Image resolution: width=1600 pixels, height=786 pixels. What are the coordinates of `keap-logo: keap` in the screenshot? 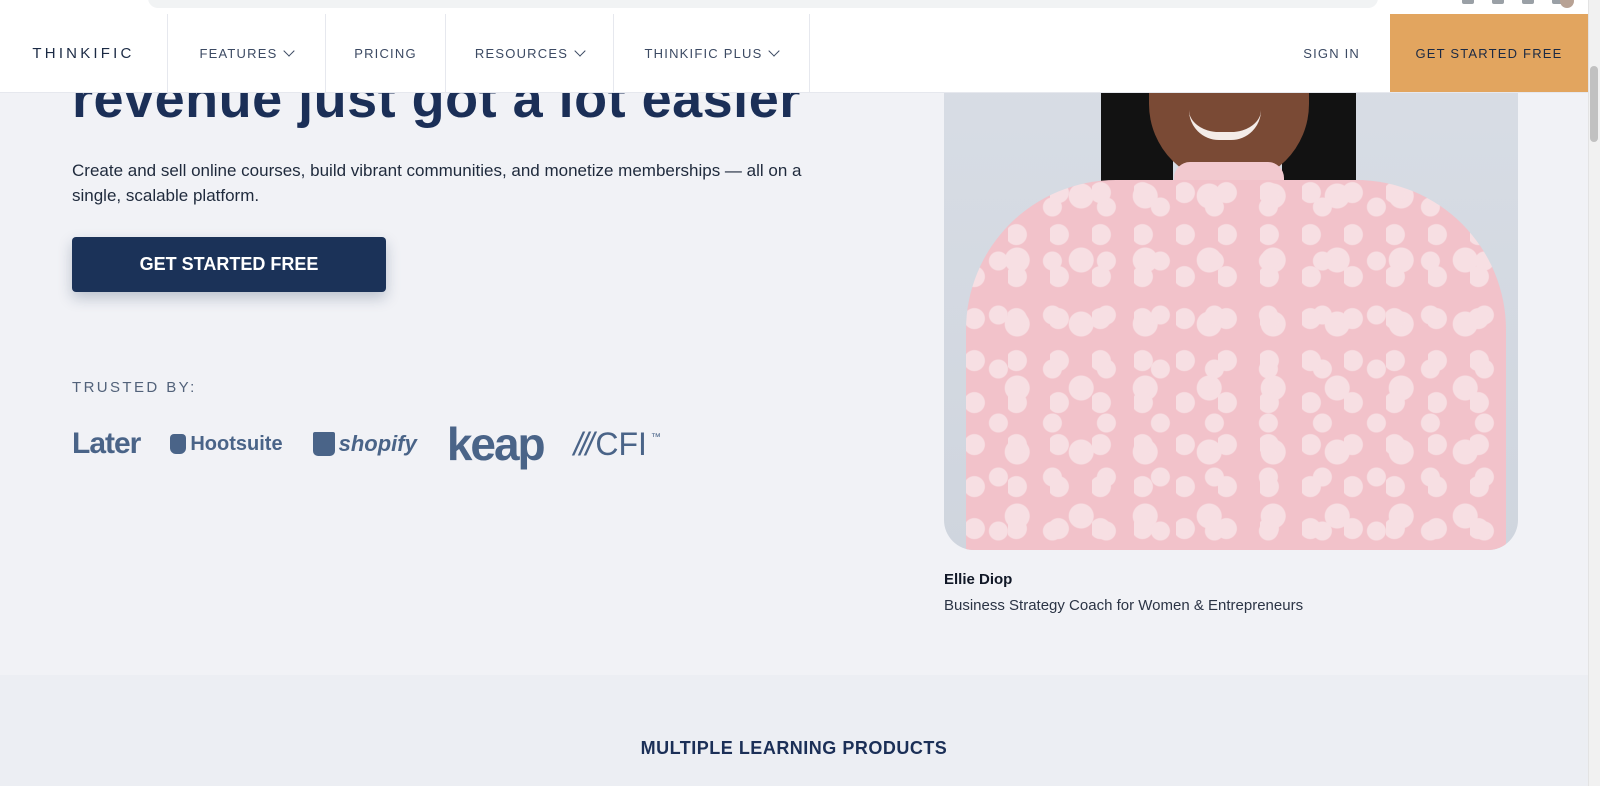 It's located at (496, 444).